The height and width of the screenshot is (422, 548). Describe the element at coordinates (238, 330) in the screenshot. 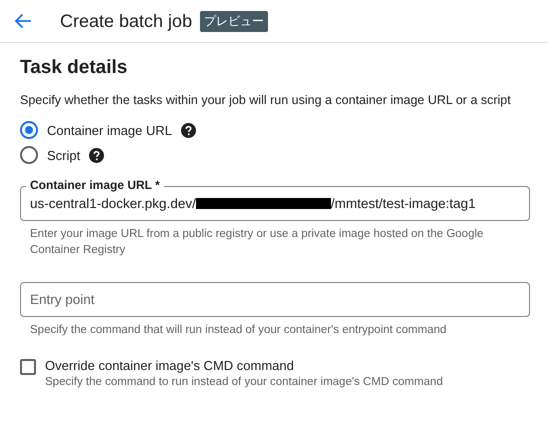

I see `field-hint: Specify the command that will run instead of your container's entrypoint command` at that location.